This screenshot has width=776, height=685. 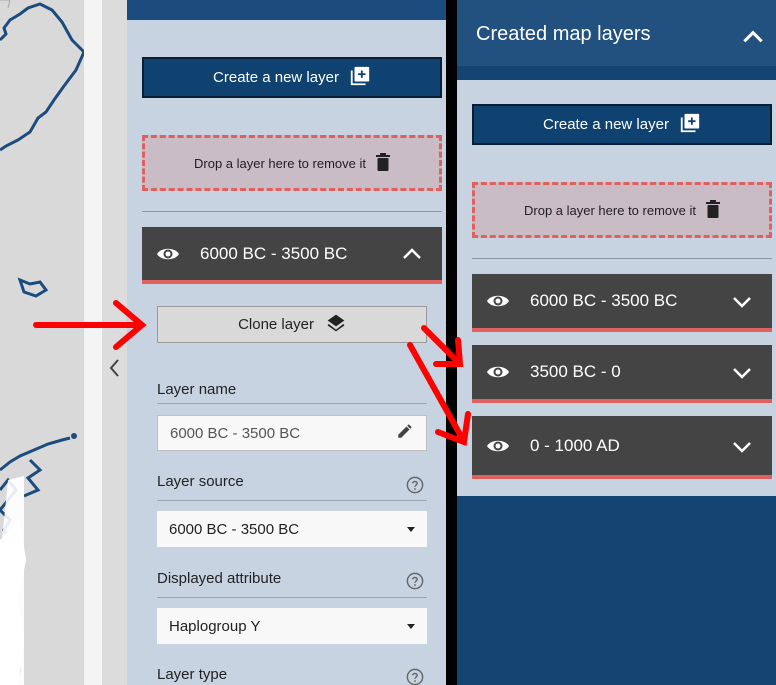 I want to click on layer-item: 6000 BC - 3500 BC, so click(x=622, y=303).